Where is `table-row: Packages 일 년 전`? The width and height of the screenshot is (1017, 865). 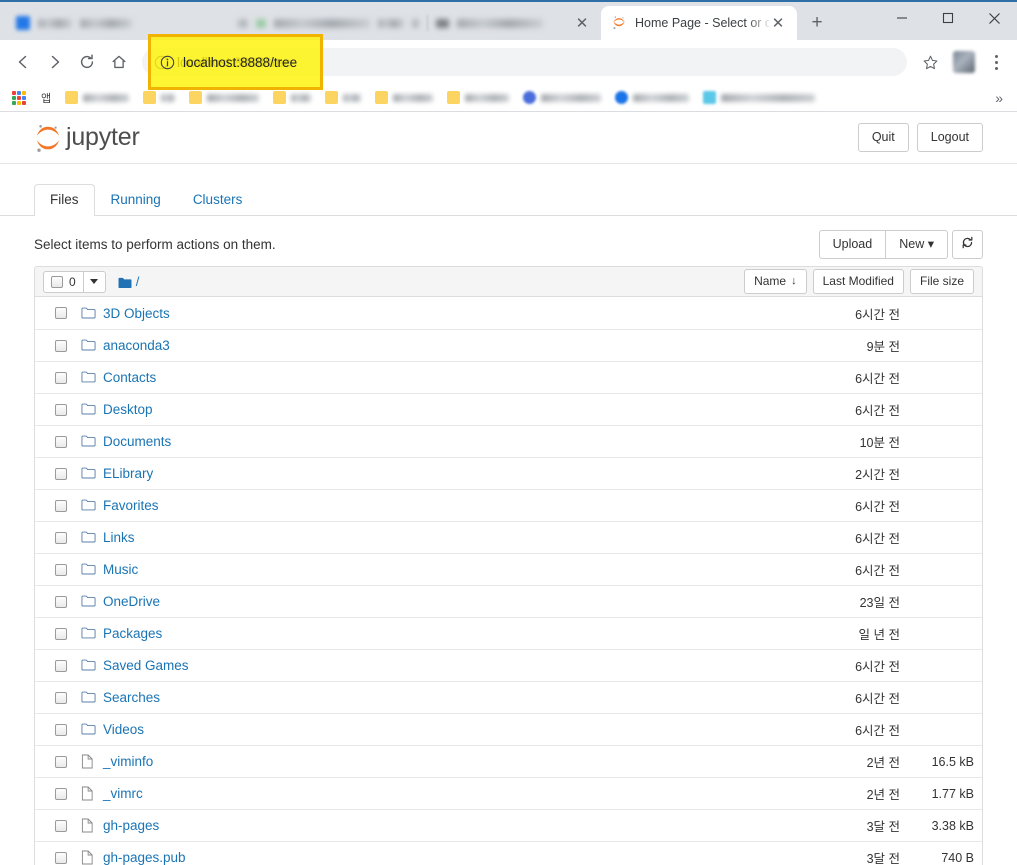
table-row: Packages 일 년 전 is located at coordinates (508, 633).